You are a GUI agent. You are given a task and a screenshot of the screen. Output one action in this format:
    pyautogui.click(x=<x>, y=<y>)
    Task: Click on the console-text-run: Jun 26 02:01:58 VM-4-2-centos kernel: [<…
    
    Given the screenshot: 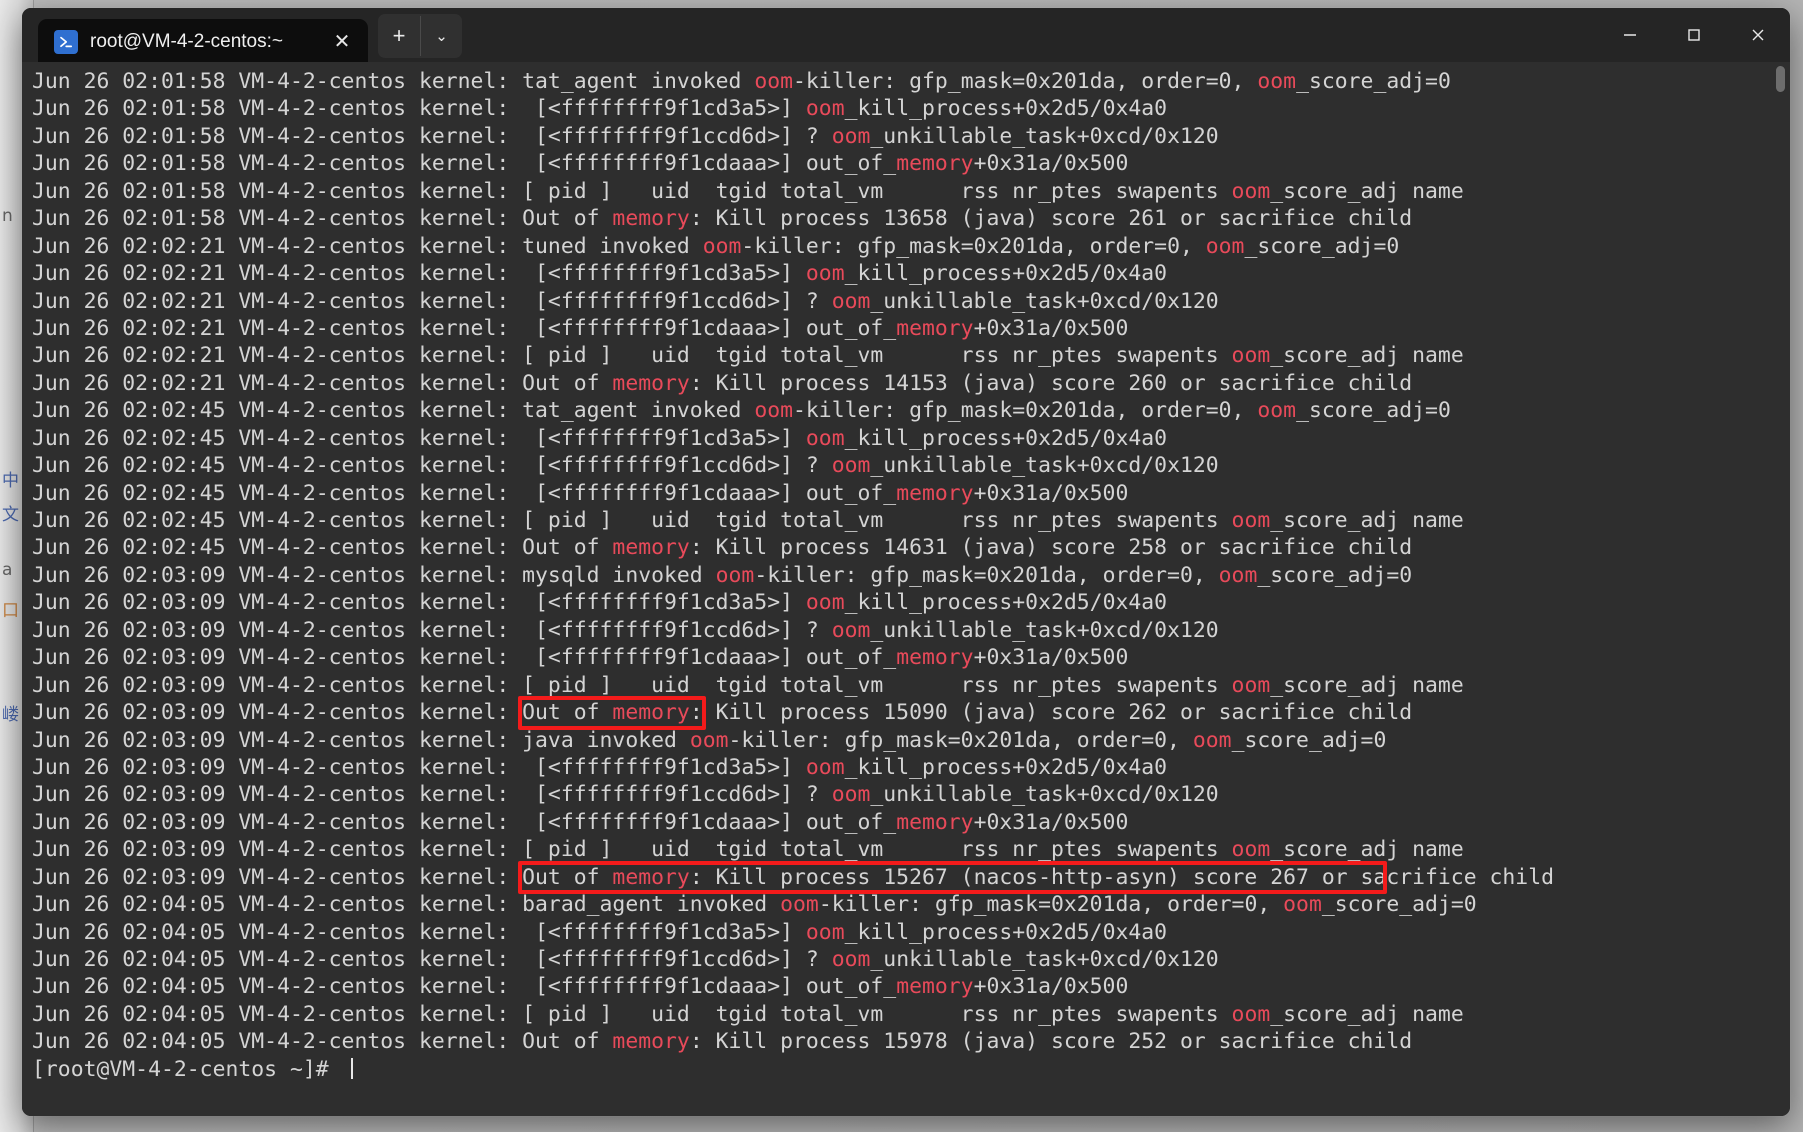 What is the action you would take?
    pyautogui.click(x=419, y=109)
    